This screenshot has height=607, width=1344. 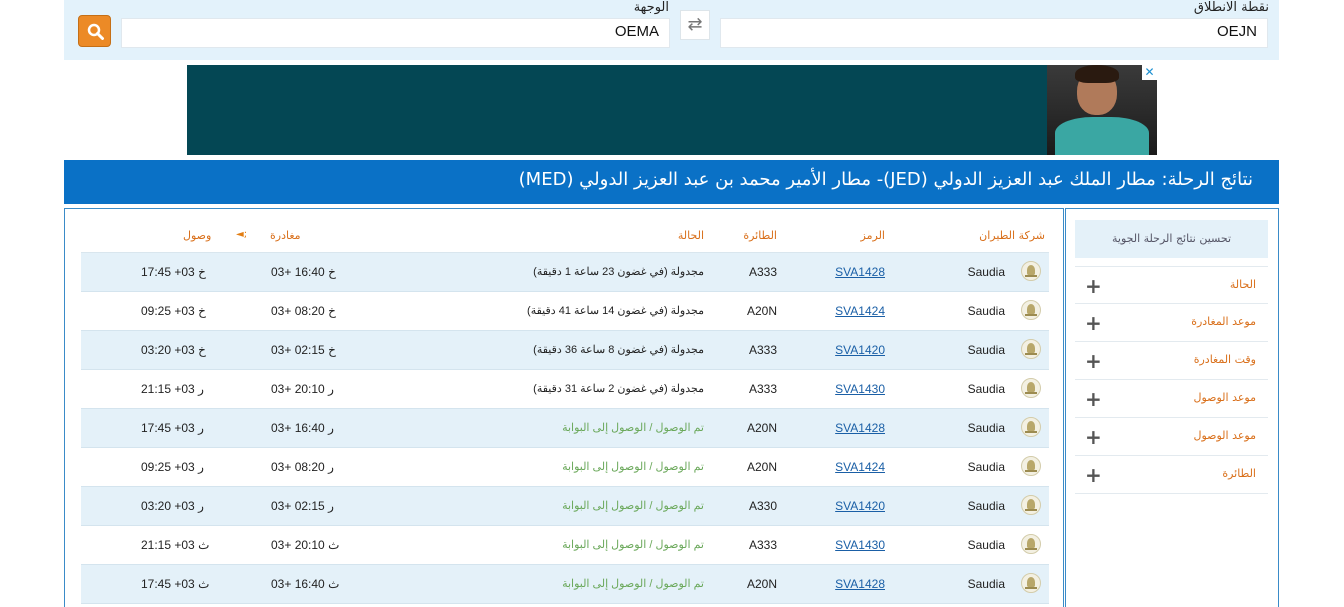 I want to click on filter-item: وقت المغادرة +, so click(x=1171, y=361).